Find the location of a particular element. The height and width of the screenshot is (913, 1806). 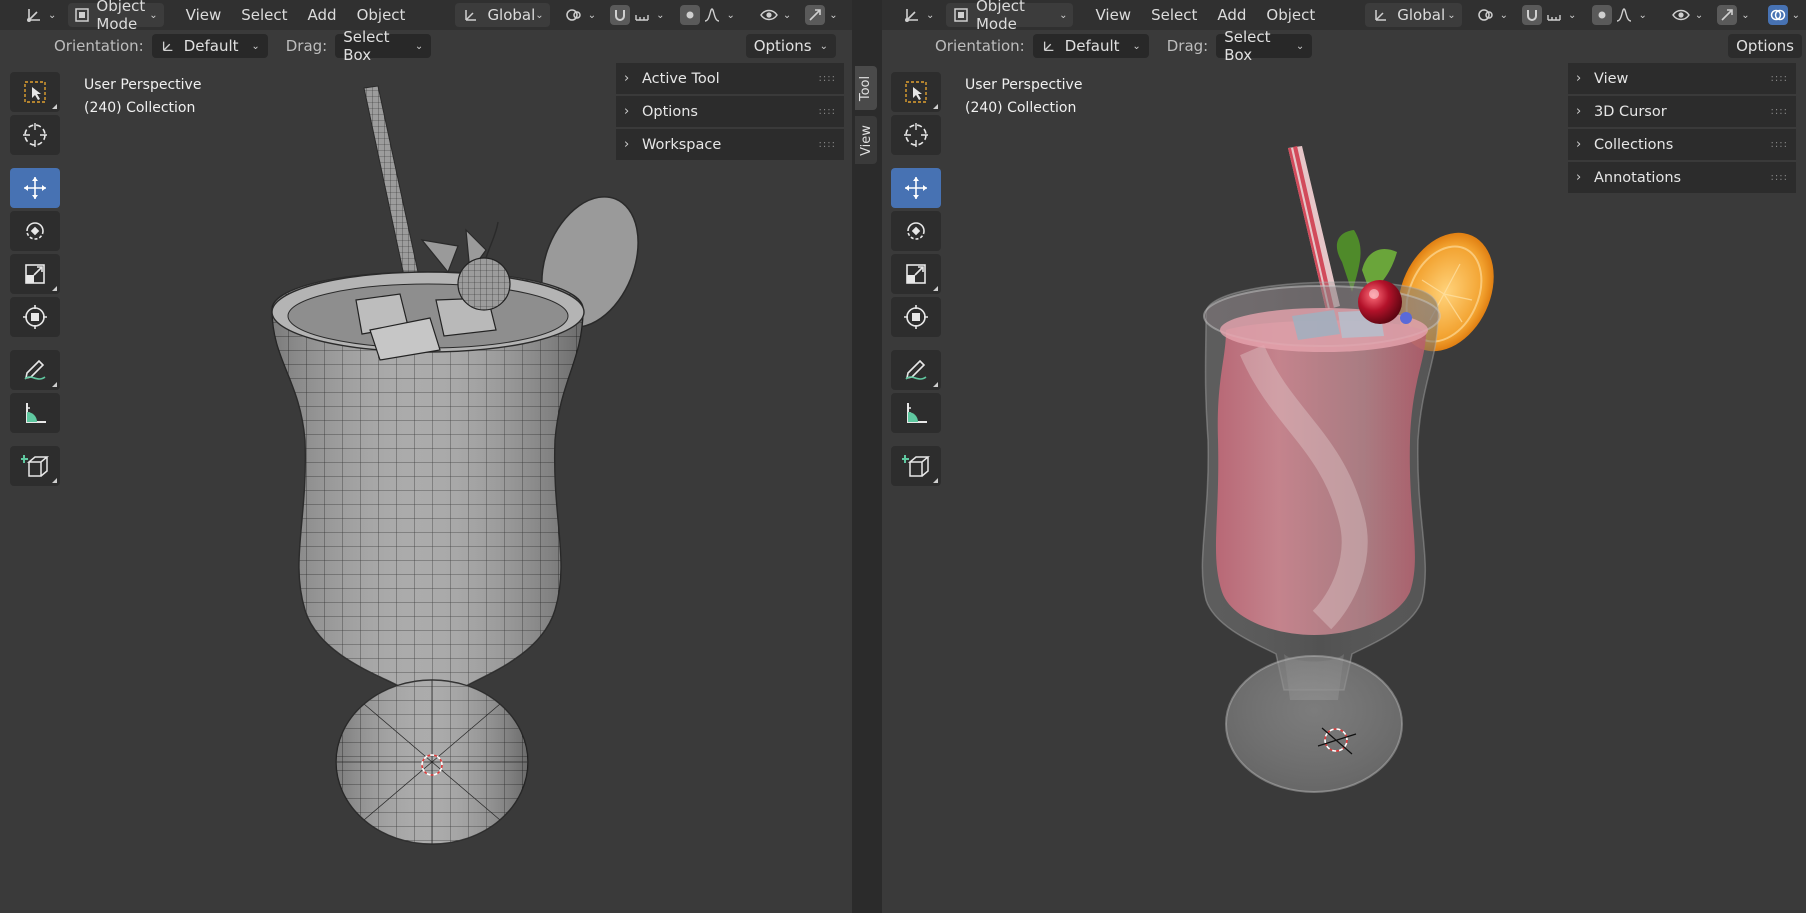

panel-title: Collections is located at coordinates (1634, 144).